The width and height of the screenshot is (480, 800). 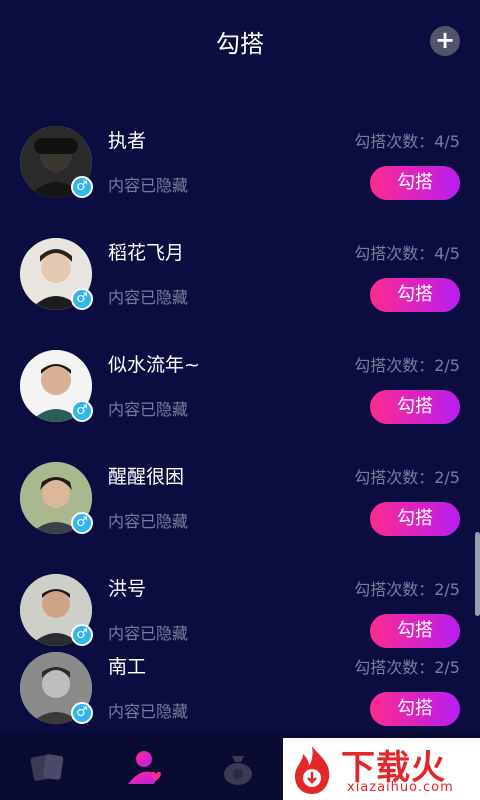 I want to click on app-header: 勾搭 +, so click(x=240, y=40).